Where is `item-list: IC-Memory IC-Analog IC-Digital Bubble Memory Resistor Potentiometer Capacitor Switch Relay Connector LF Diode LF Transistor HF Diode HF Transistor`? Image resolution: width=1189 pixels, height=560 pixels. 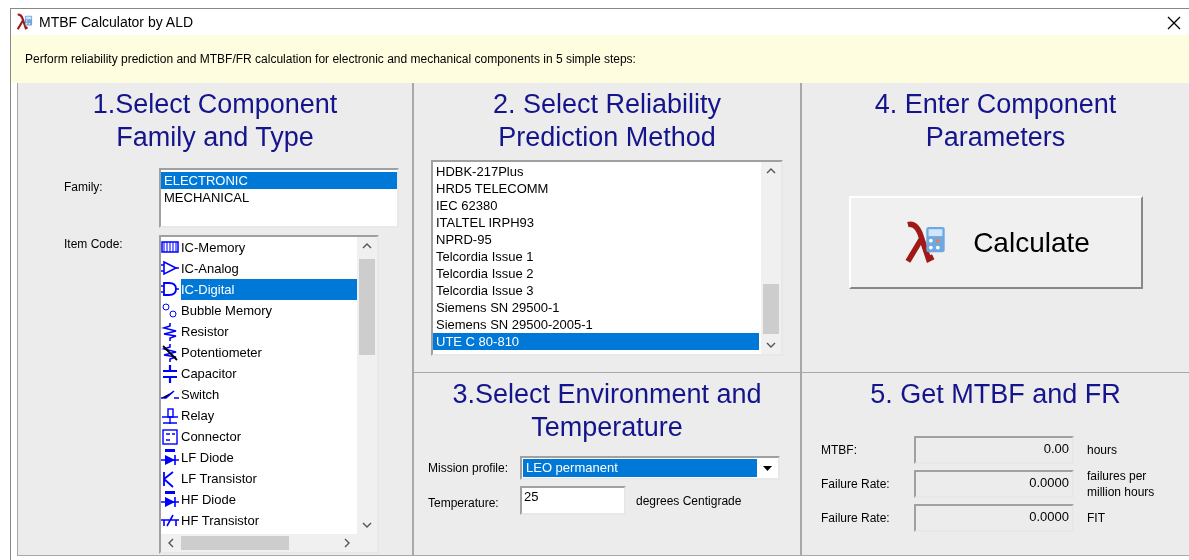 item-list: IC-Memory IC-Analog IC-Digital Bubble Memory Resistor Potentiometer Capacitor Switch Relay Connector LF Diode LF Transistor HF Diode HF Transistor is located at coordinates (269, 394).